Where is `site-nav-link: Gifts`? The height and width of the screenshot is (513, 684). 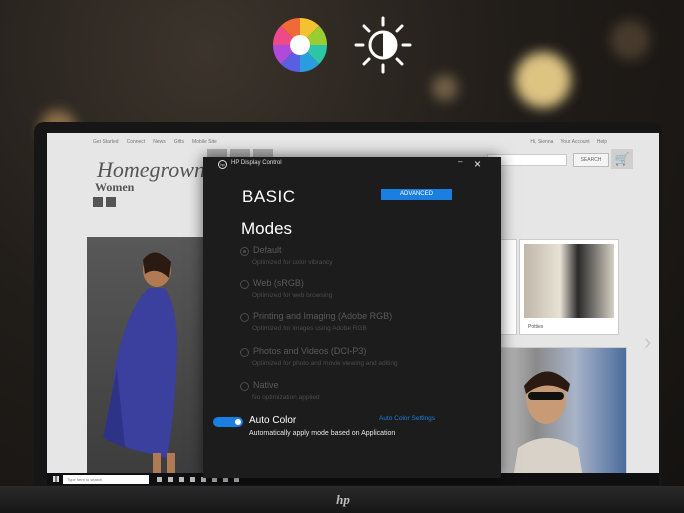
site-nav-link: Gifts is located at coordinates (179, 142).